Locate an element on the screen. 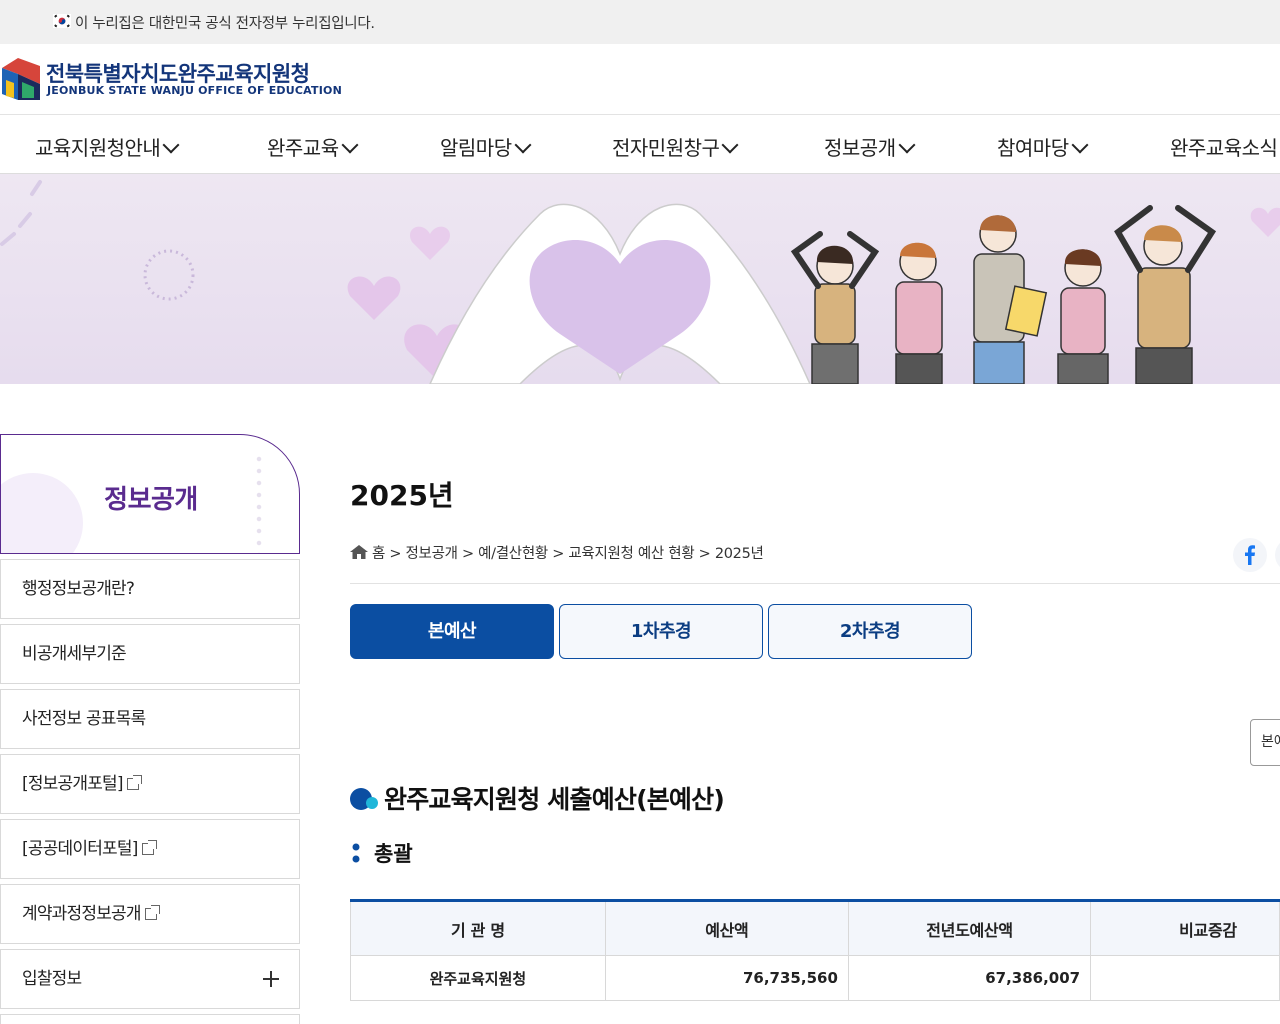  lnb-item-pre-announcement-list: 사전정보 공표목록 is located at coordinates (150, 719).